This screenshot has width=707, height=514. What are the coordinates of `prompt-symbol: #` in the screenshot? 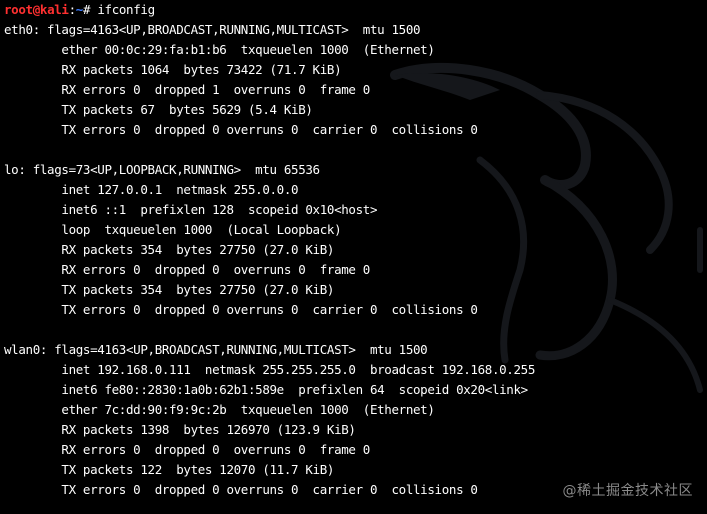 It's located at (86, 9).